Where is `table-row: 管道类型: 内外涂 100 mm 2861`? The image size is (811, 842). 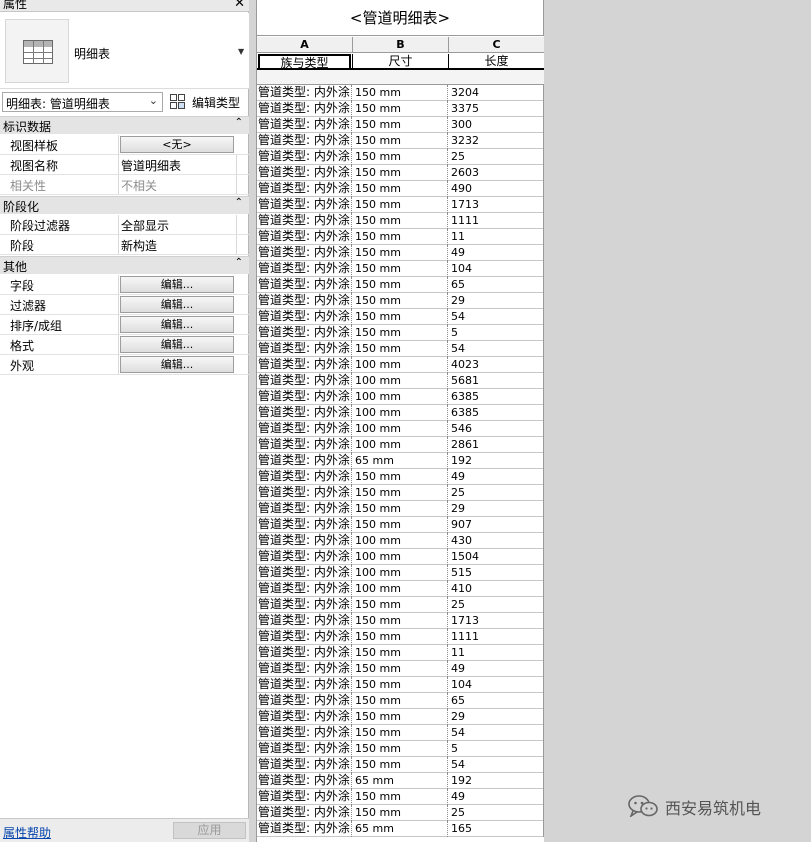
table-row: 管道类型: 内外涂 100 mm 2861 is located at coordinates (400, 445).